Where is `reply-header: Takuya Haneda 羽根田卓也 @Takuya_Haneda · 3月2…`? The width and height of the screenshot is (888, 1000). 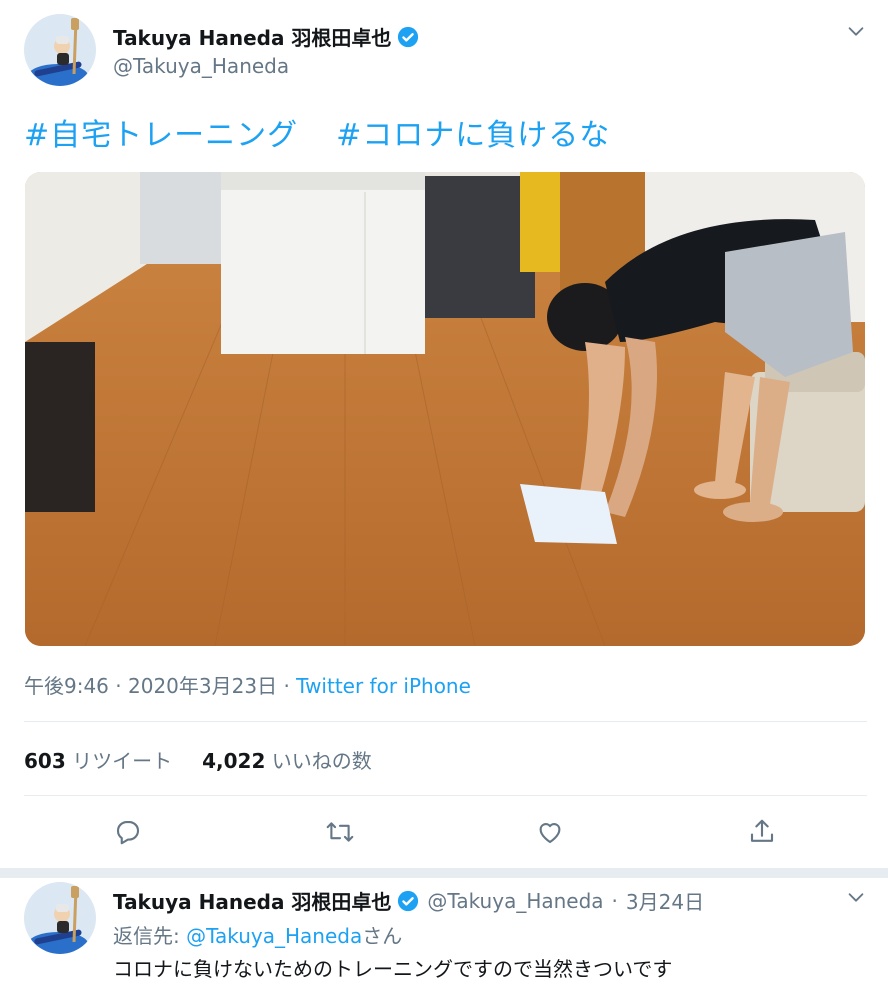 reply-header: Takuya Haneda 羽根田卓也 @Takuya_Haneda · 3月2… is located at coordinates (408, 900).